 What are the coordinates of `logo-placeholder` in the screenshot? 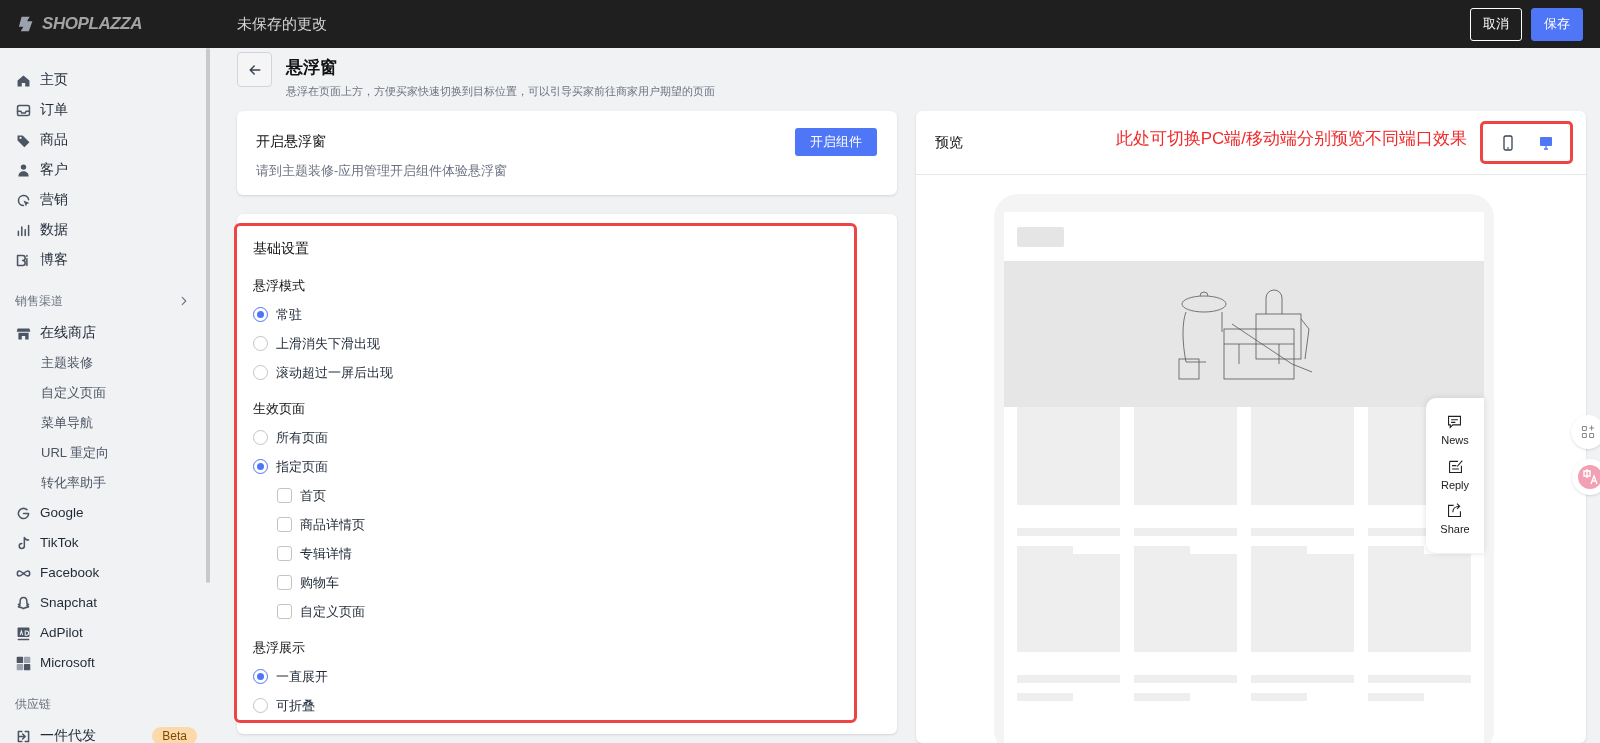 It's located at (1040, 236).